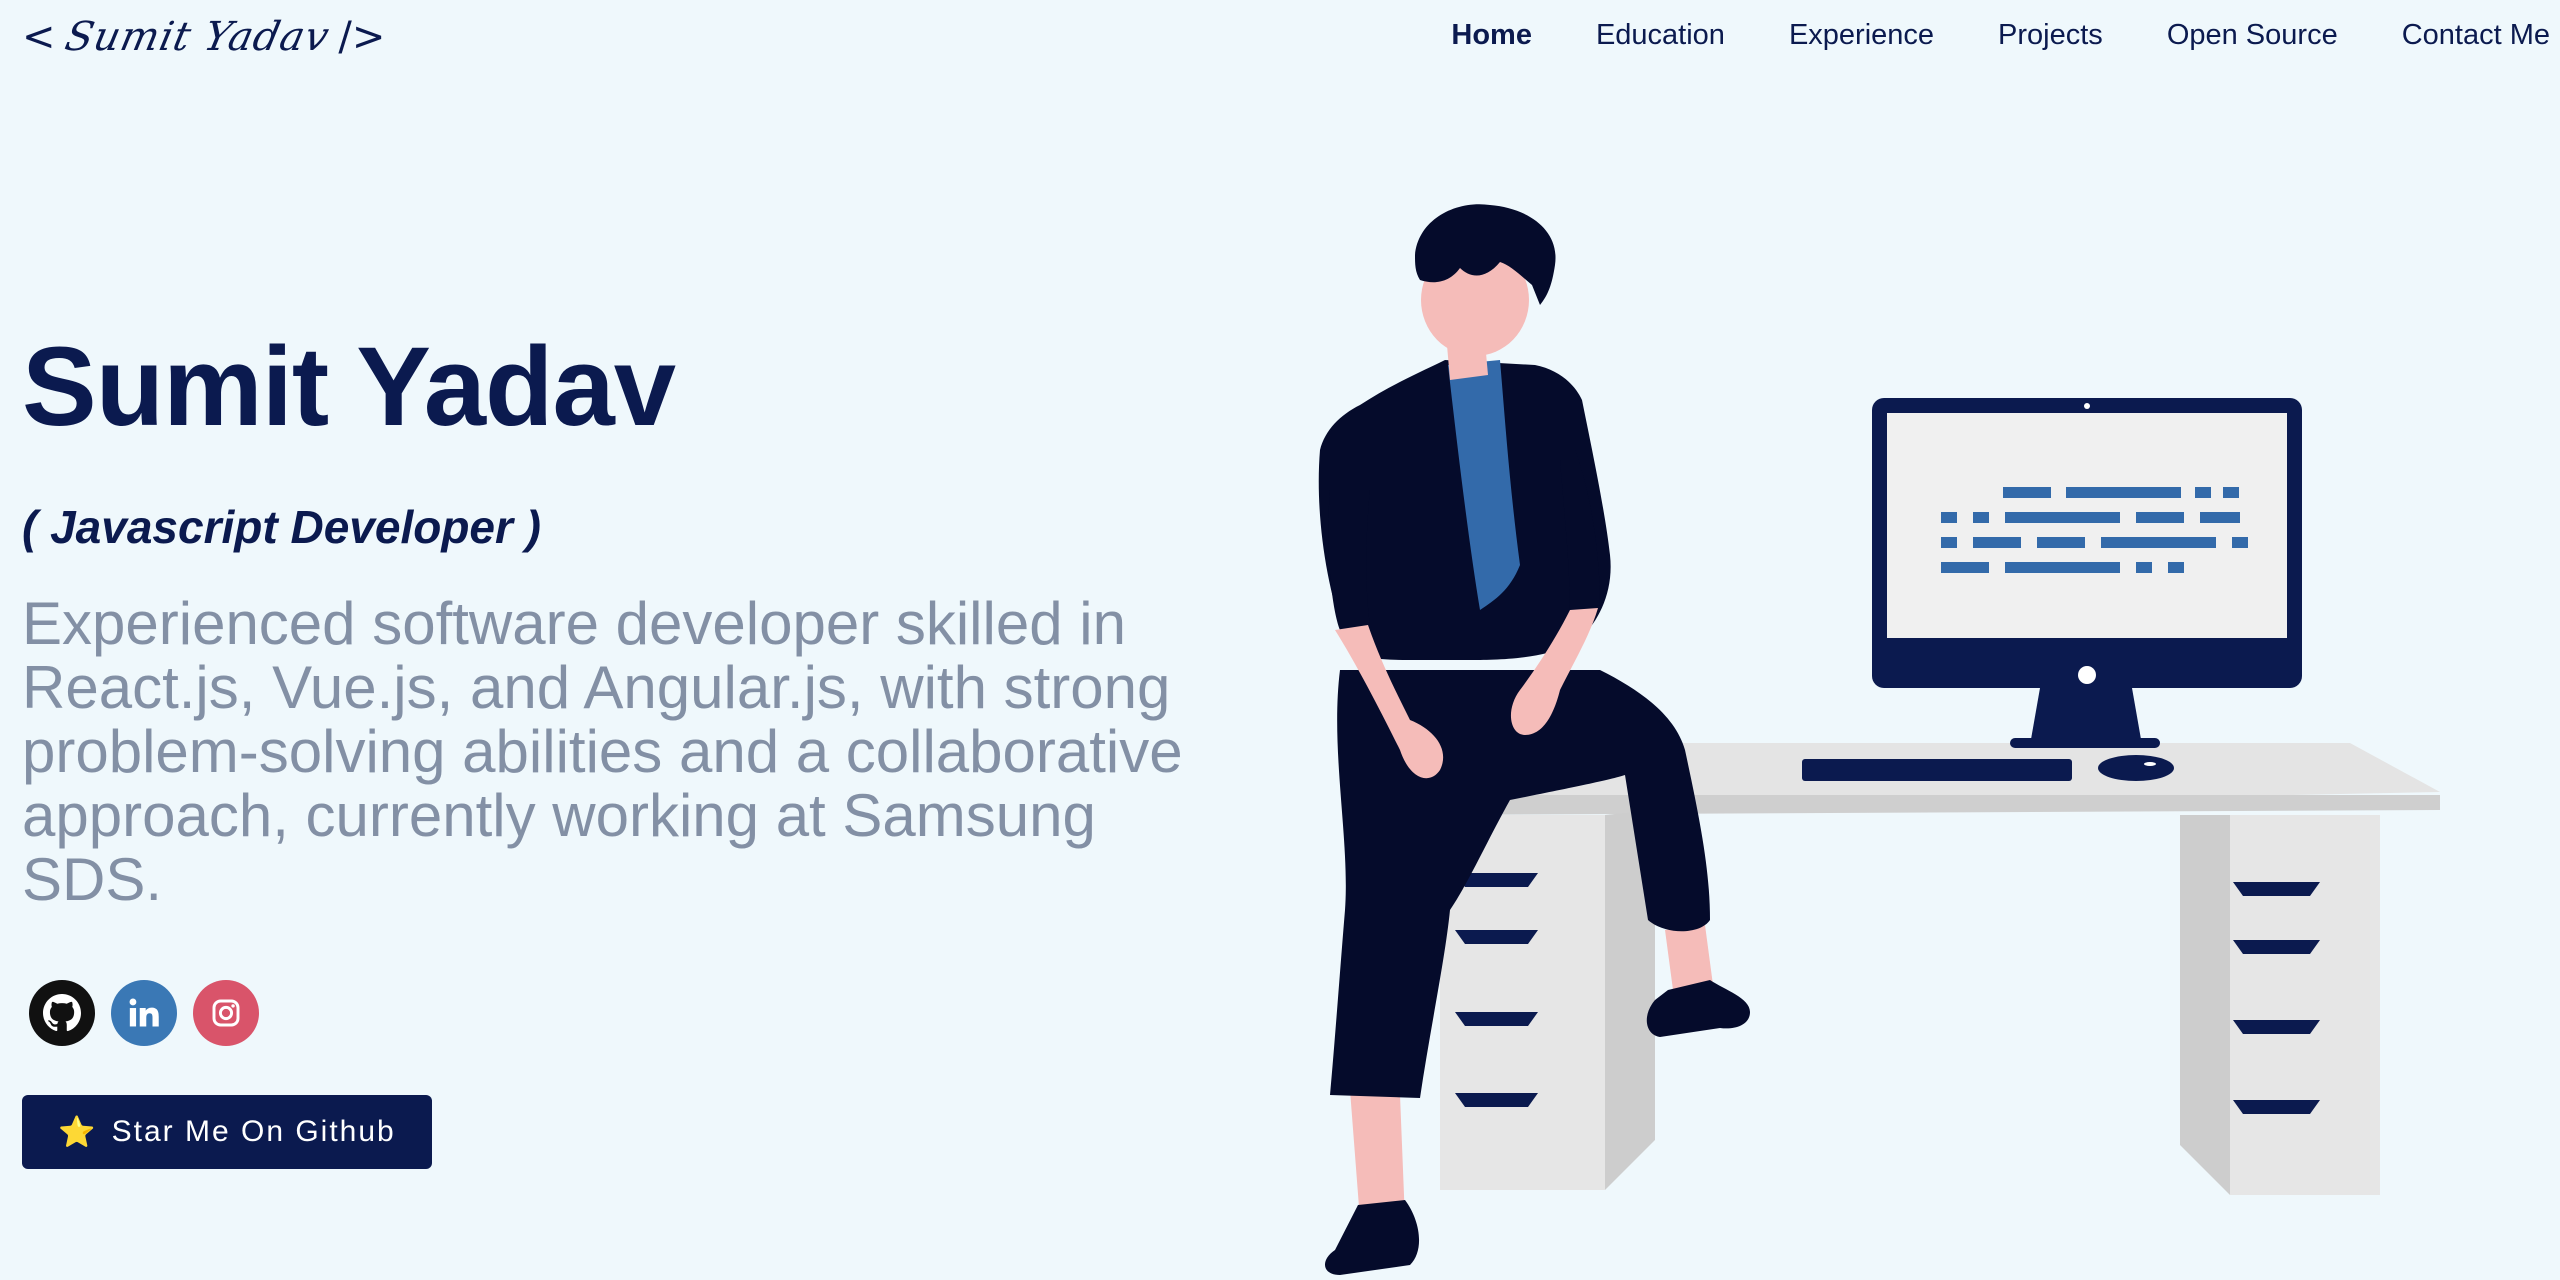 This screenshot has height=1280, width=2560. Describe the element at coordinates (2252, 35) in the screenshot. I see `nav-item-open-source: Open Source` at that location.